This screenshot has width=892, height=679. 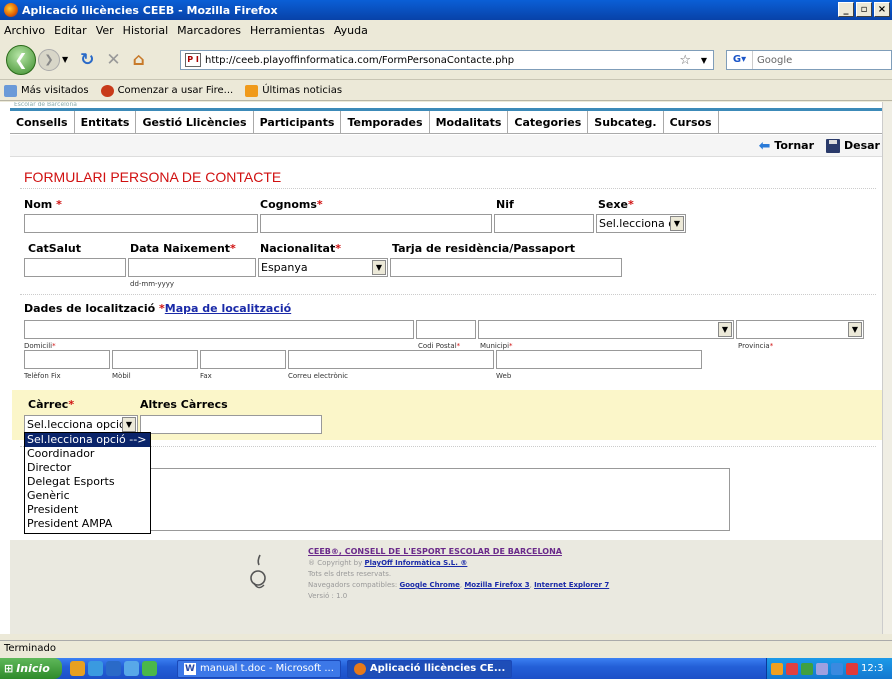 What do you see at coordinates (376, 223) in the screenshot?
I see `cognoms-input` at bounding box center [376, 223].